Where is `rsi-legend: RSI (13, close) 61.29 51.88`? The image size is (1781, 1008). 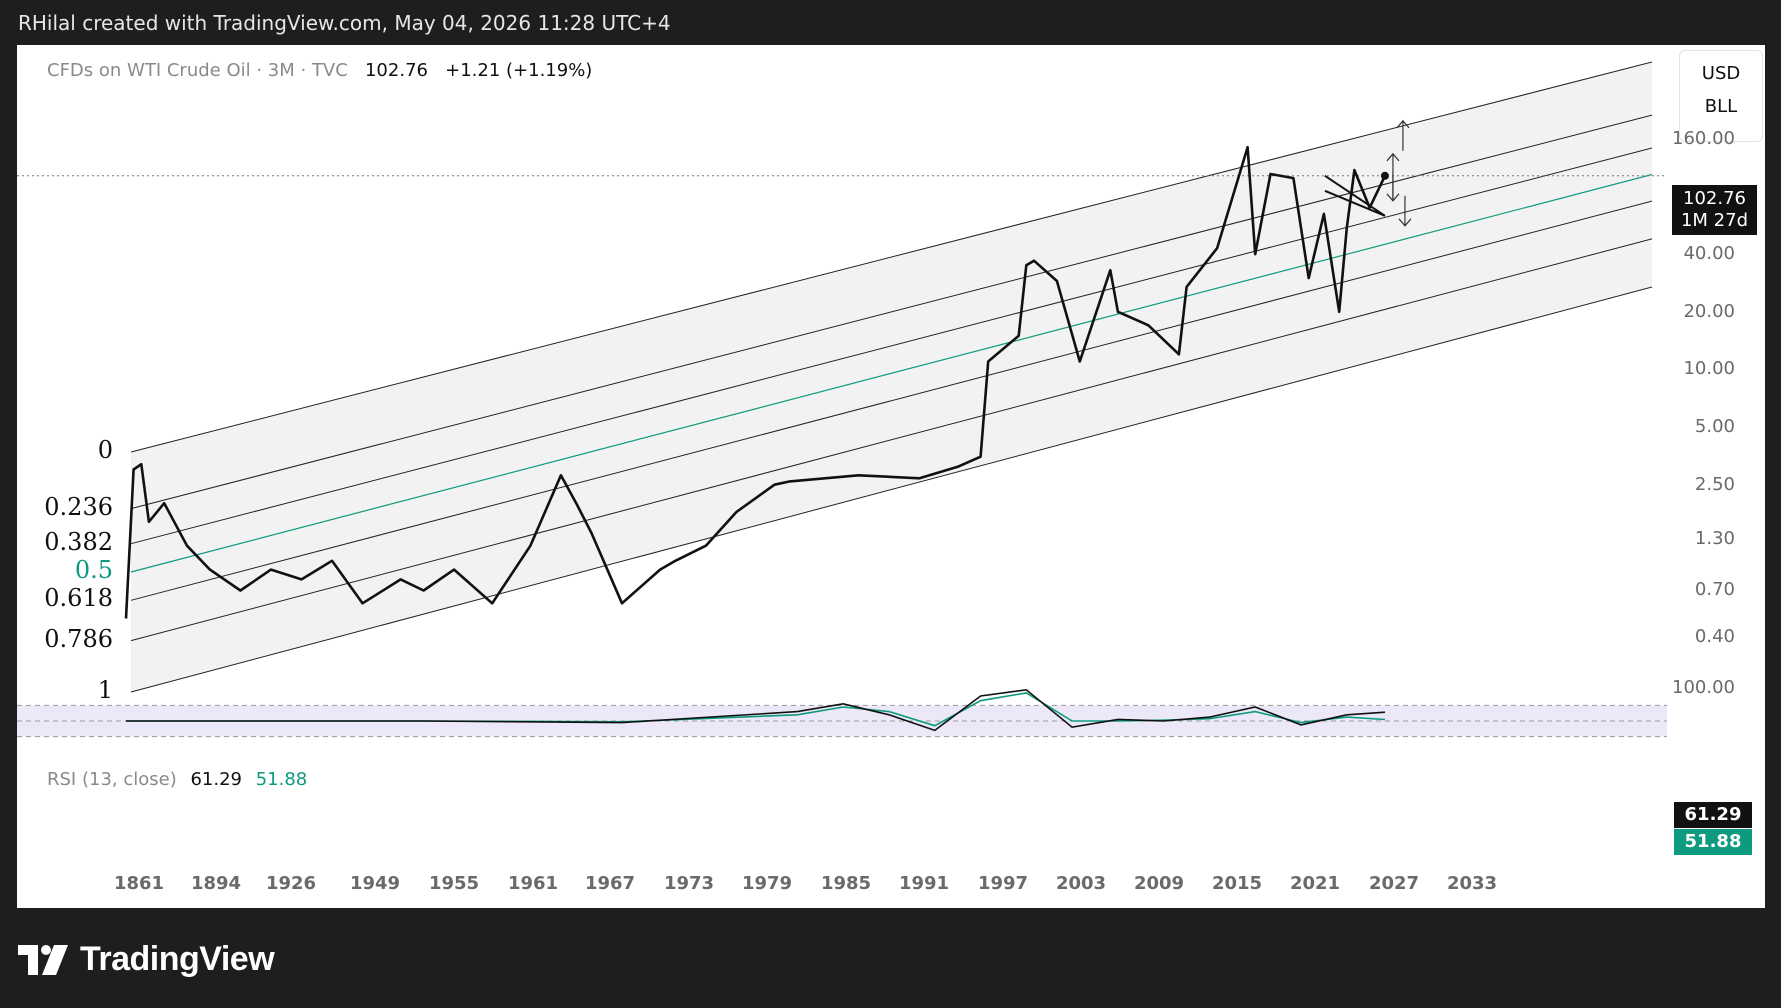
rsi-legend: RSI (13, close) 61.29 51.88 is located at coordinates (177, 779).